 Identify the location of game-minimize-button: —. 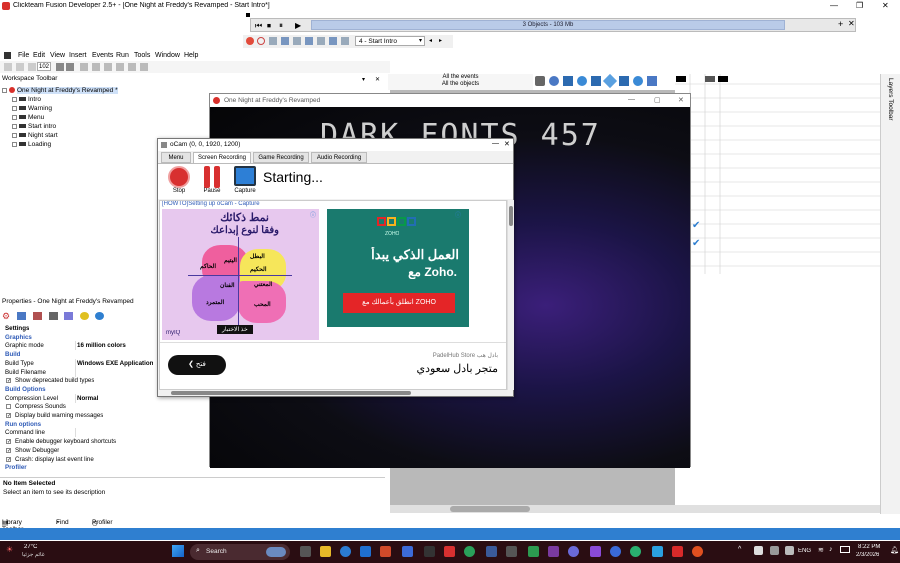
(631, 99).